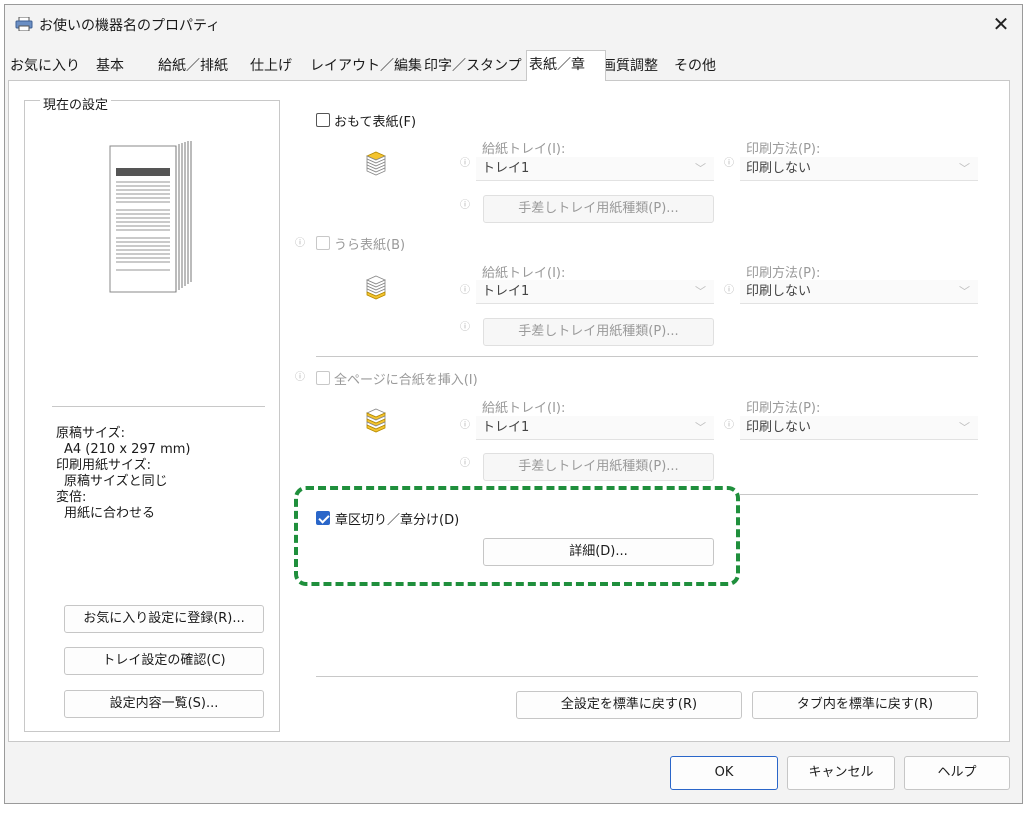 This screenshot has width=1028, height=815. Describe the element at coordinates (164, 661) in the screenshot. I see `tray-settings-button: トレイ設定の確認(C)` at that location.